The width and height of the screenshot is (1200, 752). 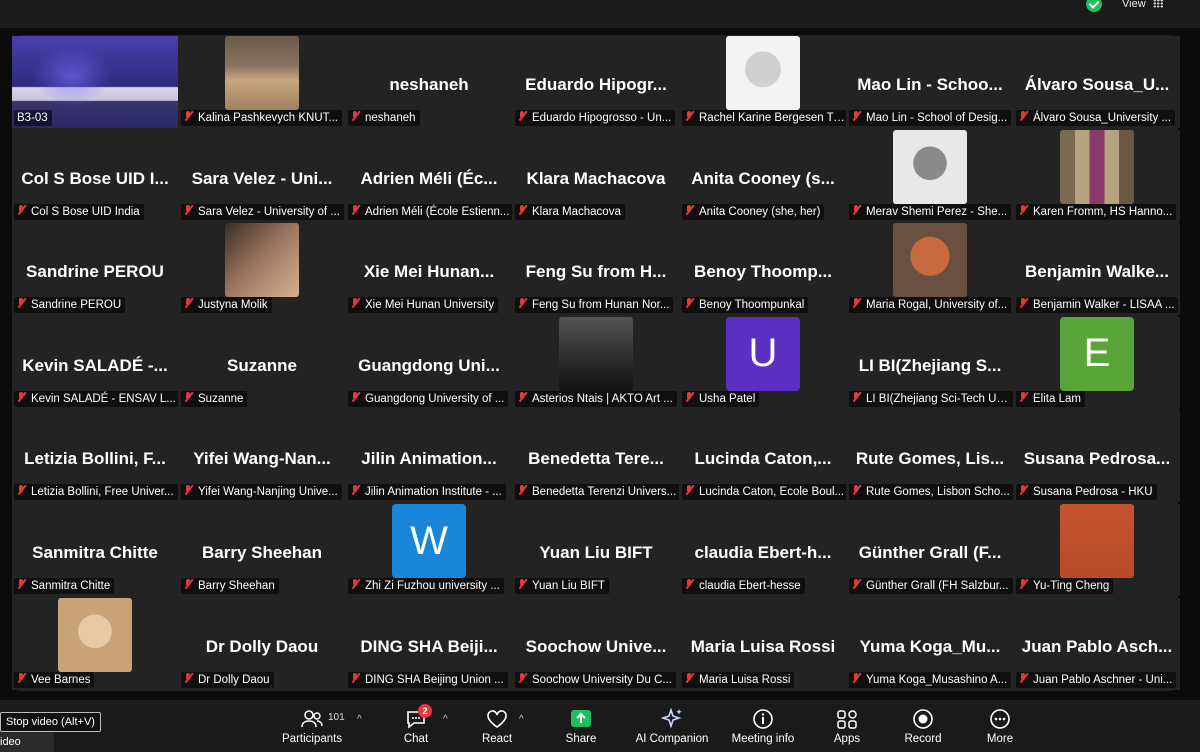 I want to click on participant-name-label: Usha Patel, so click(x=721, y=398).